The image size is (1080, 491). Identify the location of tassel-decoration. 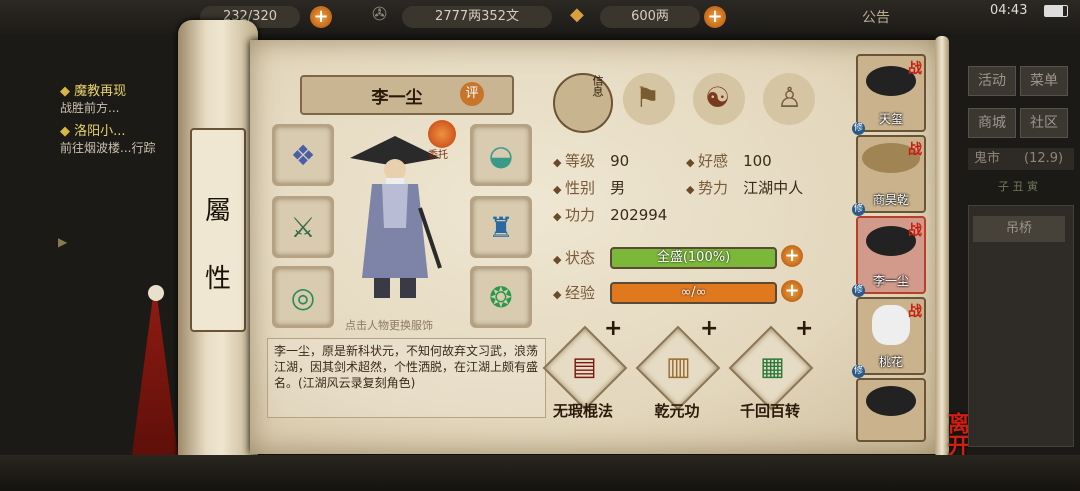
(155, 385).